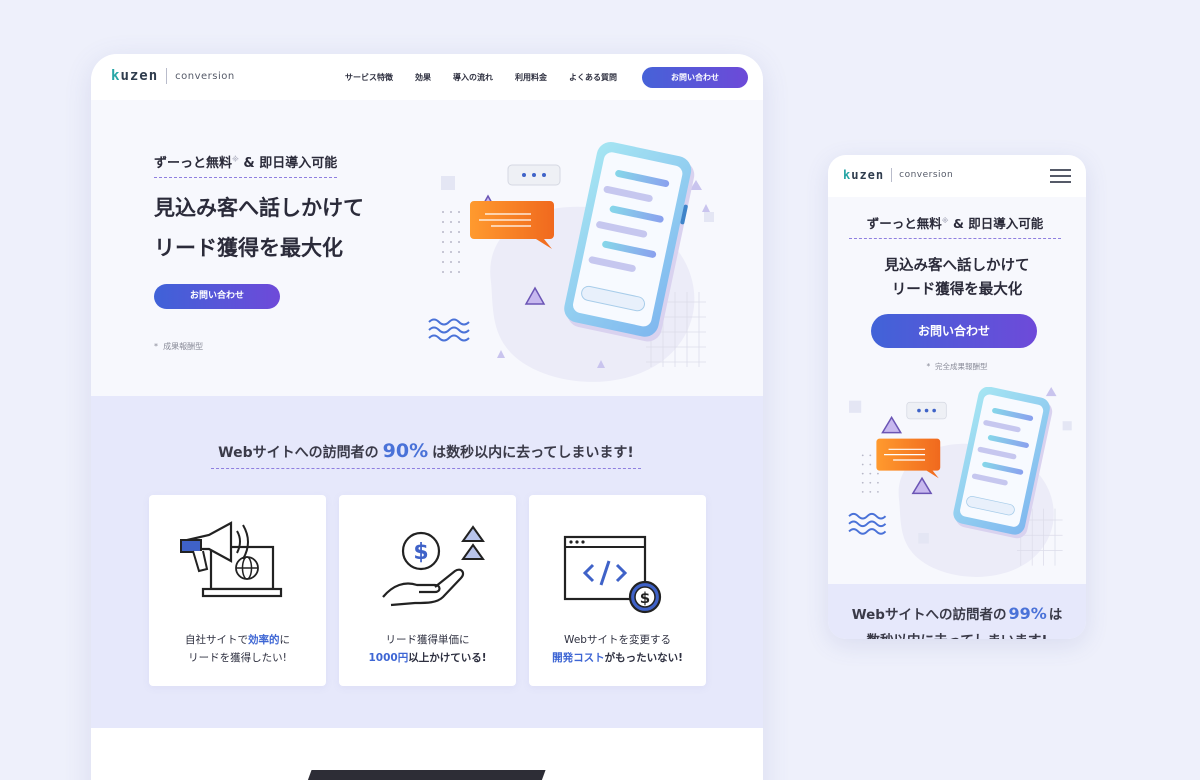 This screenshot has height=780, width=1200. Describe the element at coordinates (533, 453) in the screenshot. I see `problem-title-post: は数秒以内に去ってしまいます!` at that location.